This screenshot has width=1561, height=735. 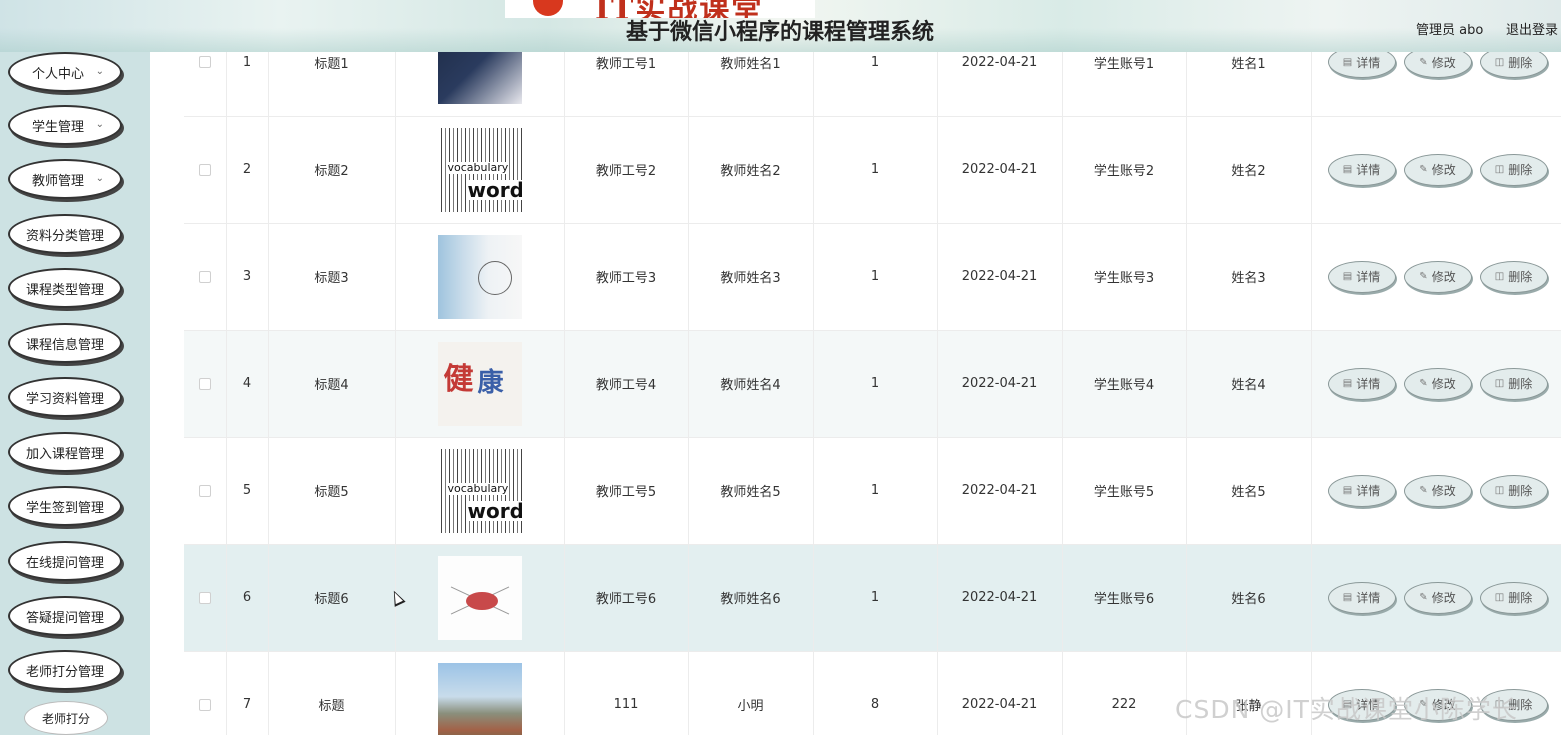 I want to click on image-cell: vocabulary words, so click(x=480, y=170).